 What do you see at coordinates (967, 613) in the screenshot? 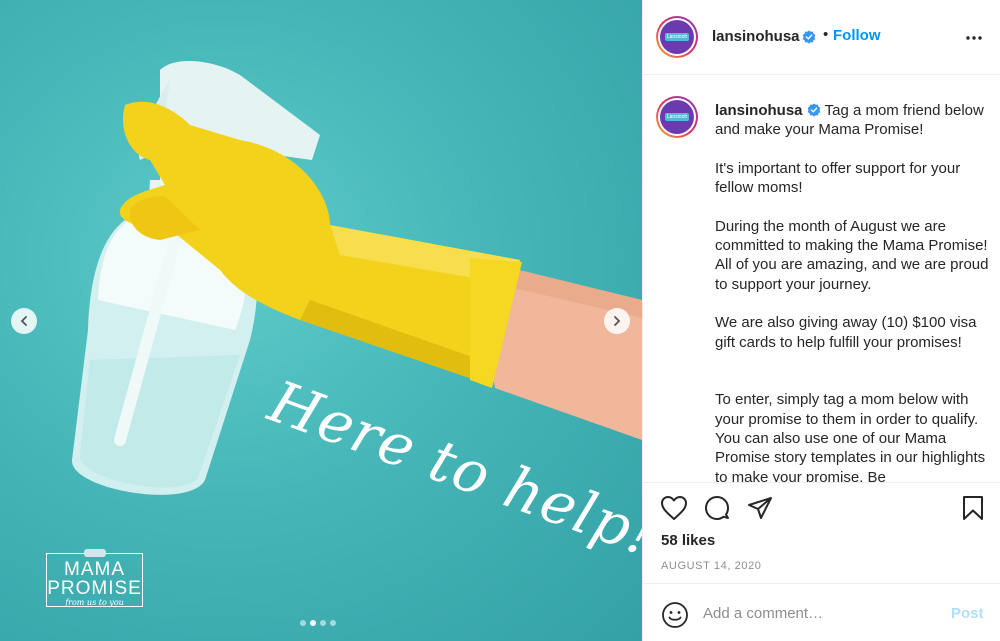
I see `post-comment-button: Post` at bounding box center [967, 613].